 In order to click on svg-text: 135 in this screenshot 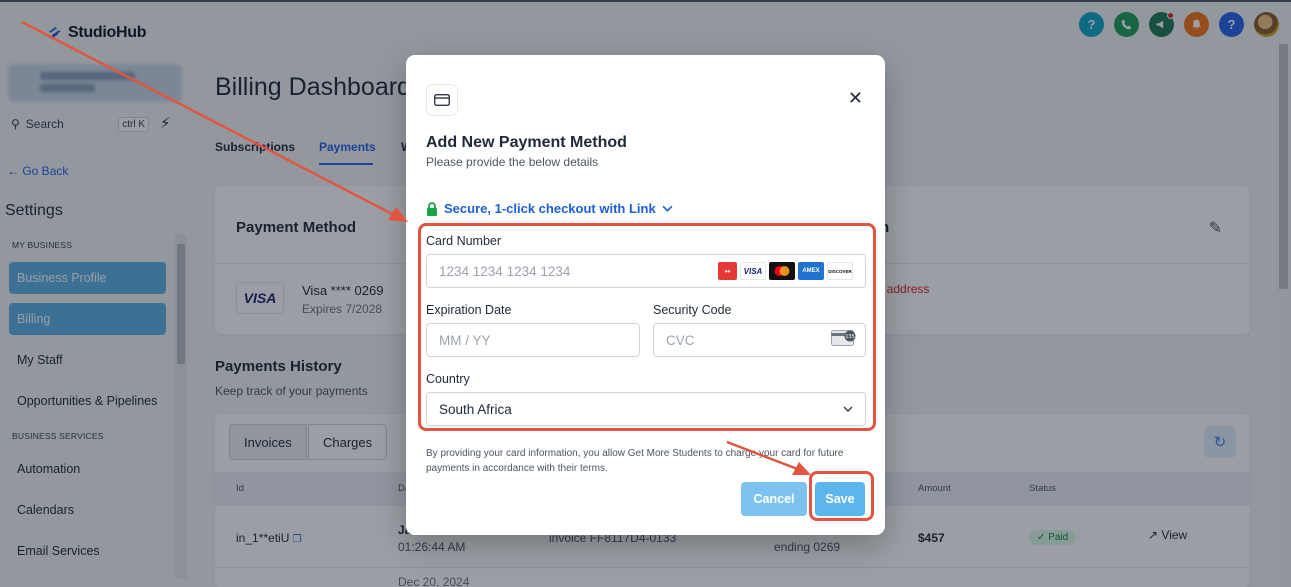, I will do `click(850, 337)`.